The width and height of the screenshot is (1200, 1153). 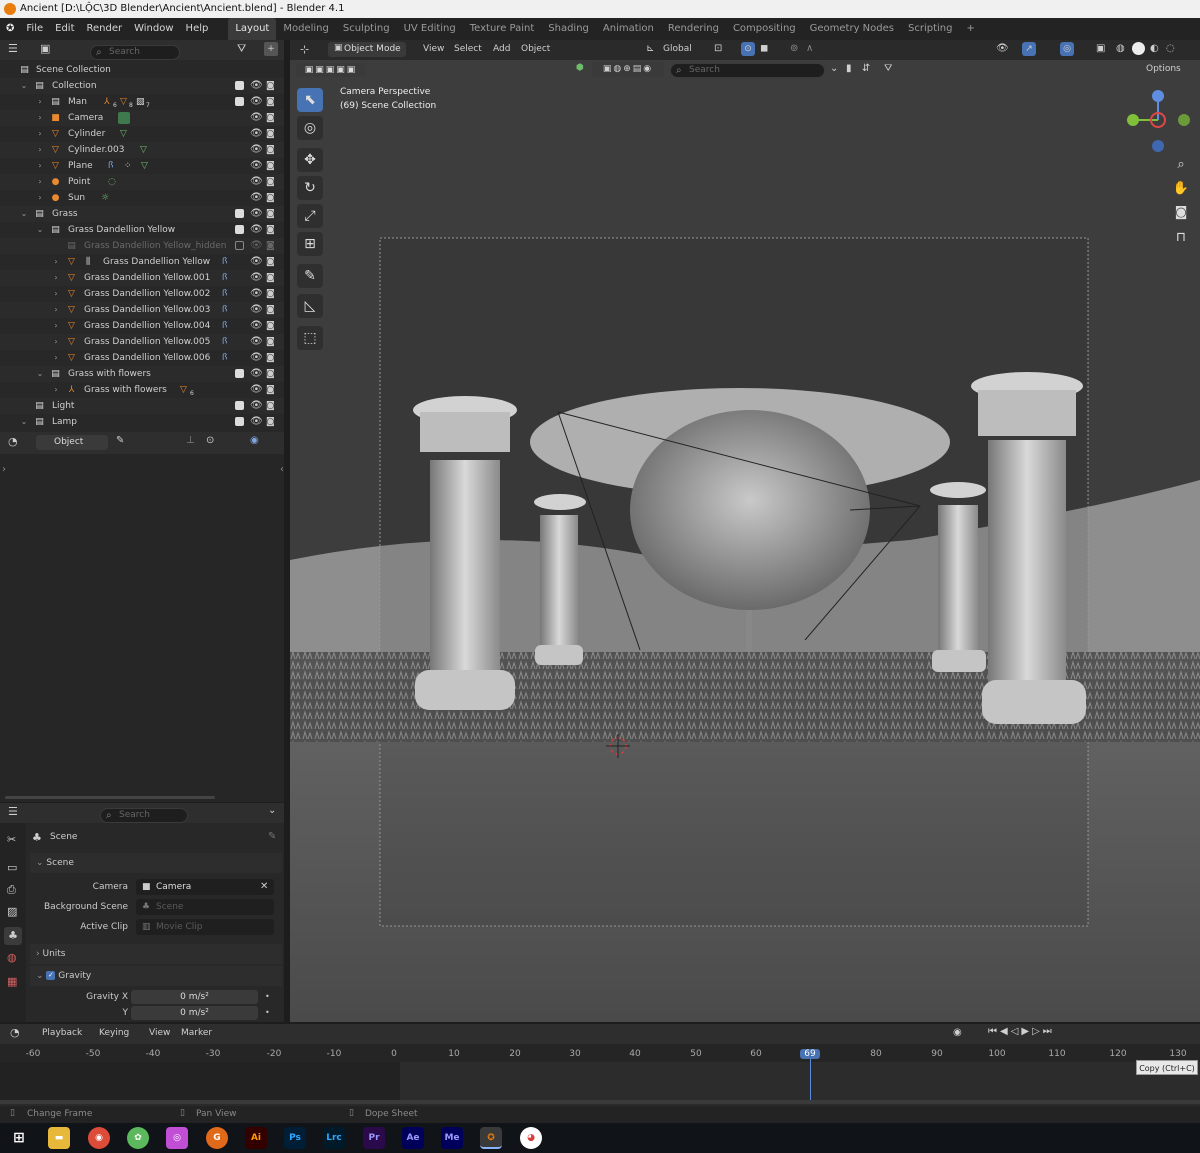 I want to click on app-notification-icon: ◕, so click(x=531, y=1138).